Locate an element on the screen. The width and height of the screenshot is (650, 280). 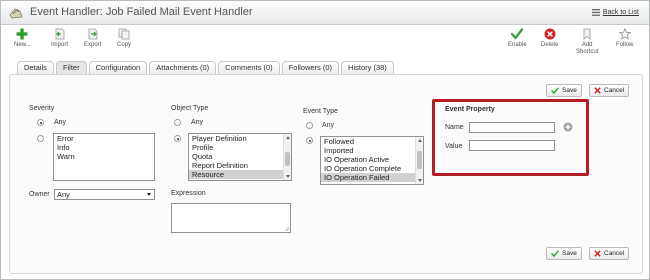
tab-followers: Followers (0) is located at coordinates (310, 67).